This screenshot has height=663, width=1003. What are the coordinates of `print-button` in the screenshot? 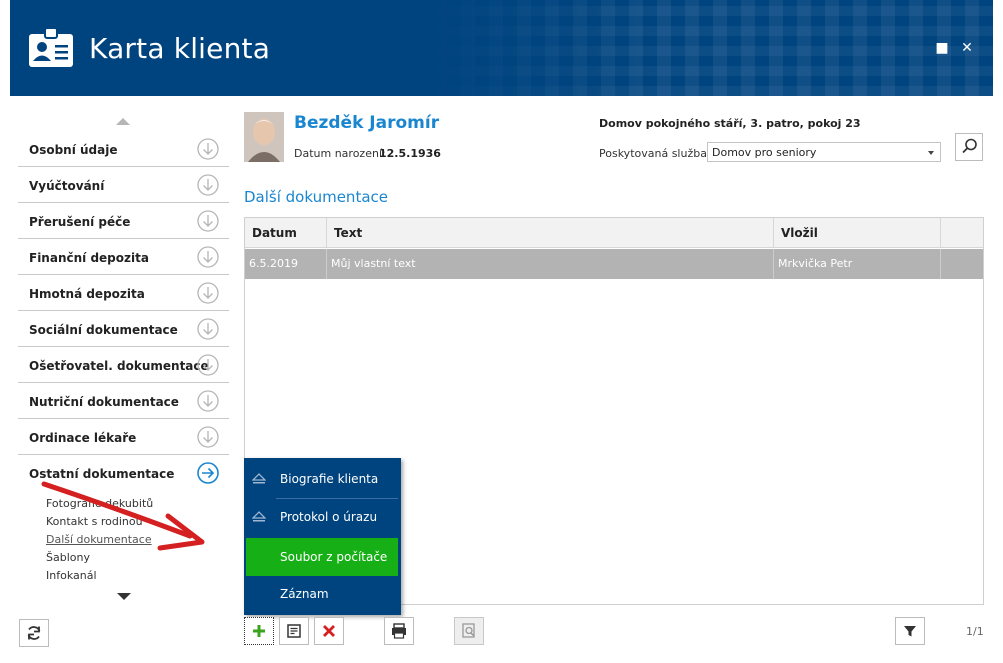 It's located at (399, 631).